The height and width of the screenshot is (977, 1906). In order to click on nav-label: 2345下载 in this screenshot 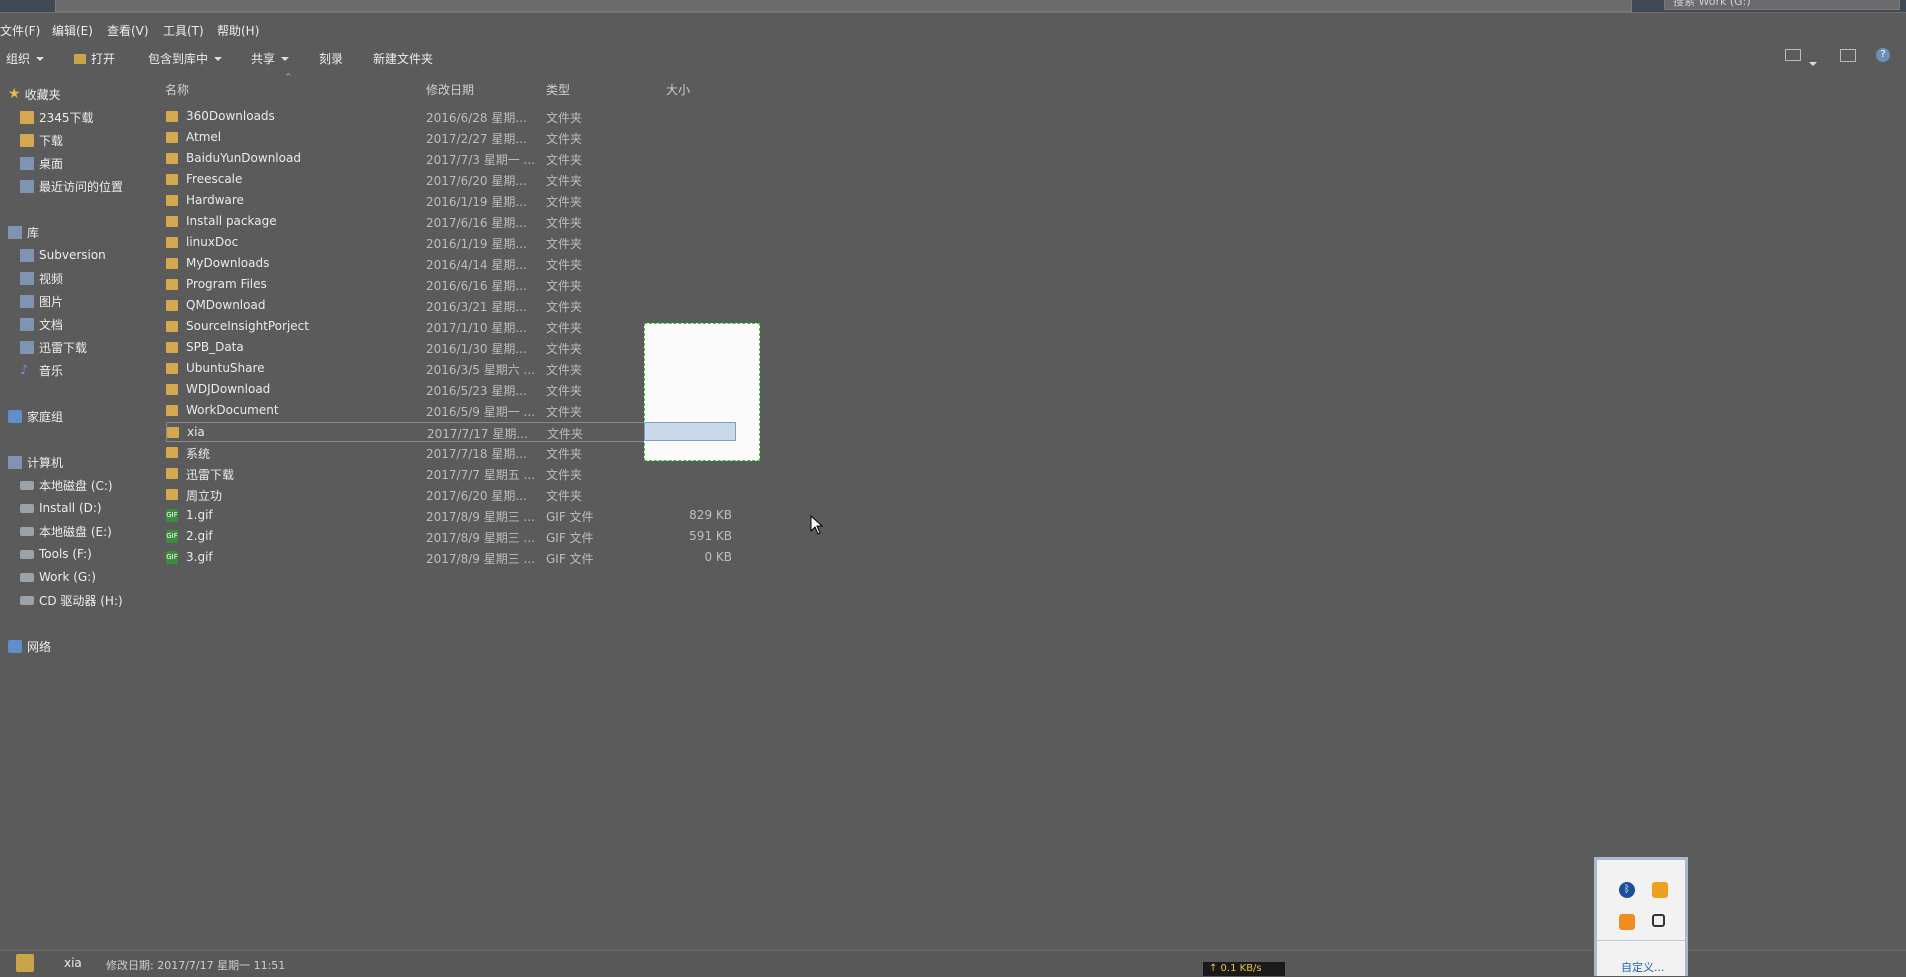, I will do `click(66, 117)`.